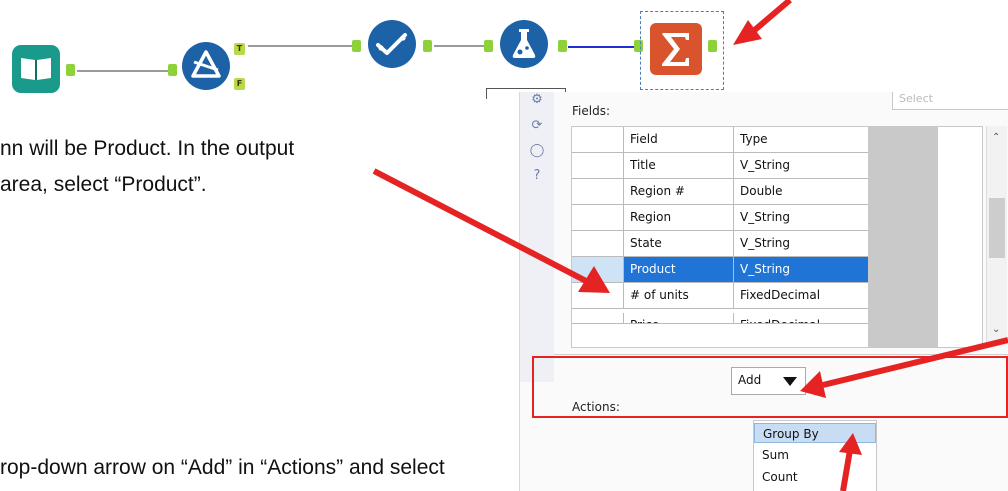 The image size is (1008, 491). What do you see at coordinates (591, 111) in the screenshot?
I see `fields-label: Fields:` at bounding box center [591, 111].